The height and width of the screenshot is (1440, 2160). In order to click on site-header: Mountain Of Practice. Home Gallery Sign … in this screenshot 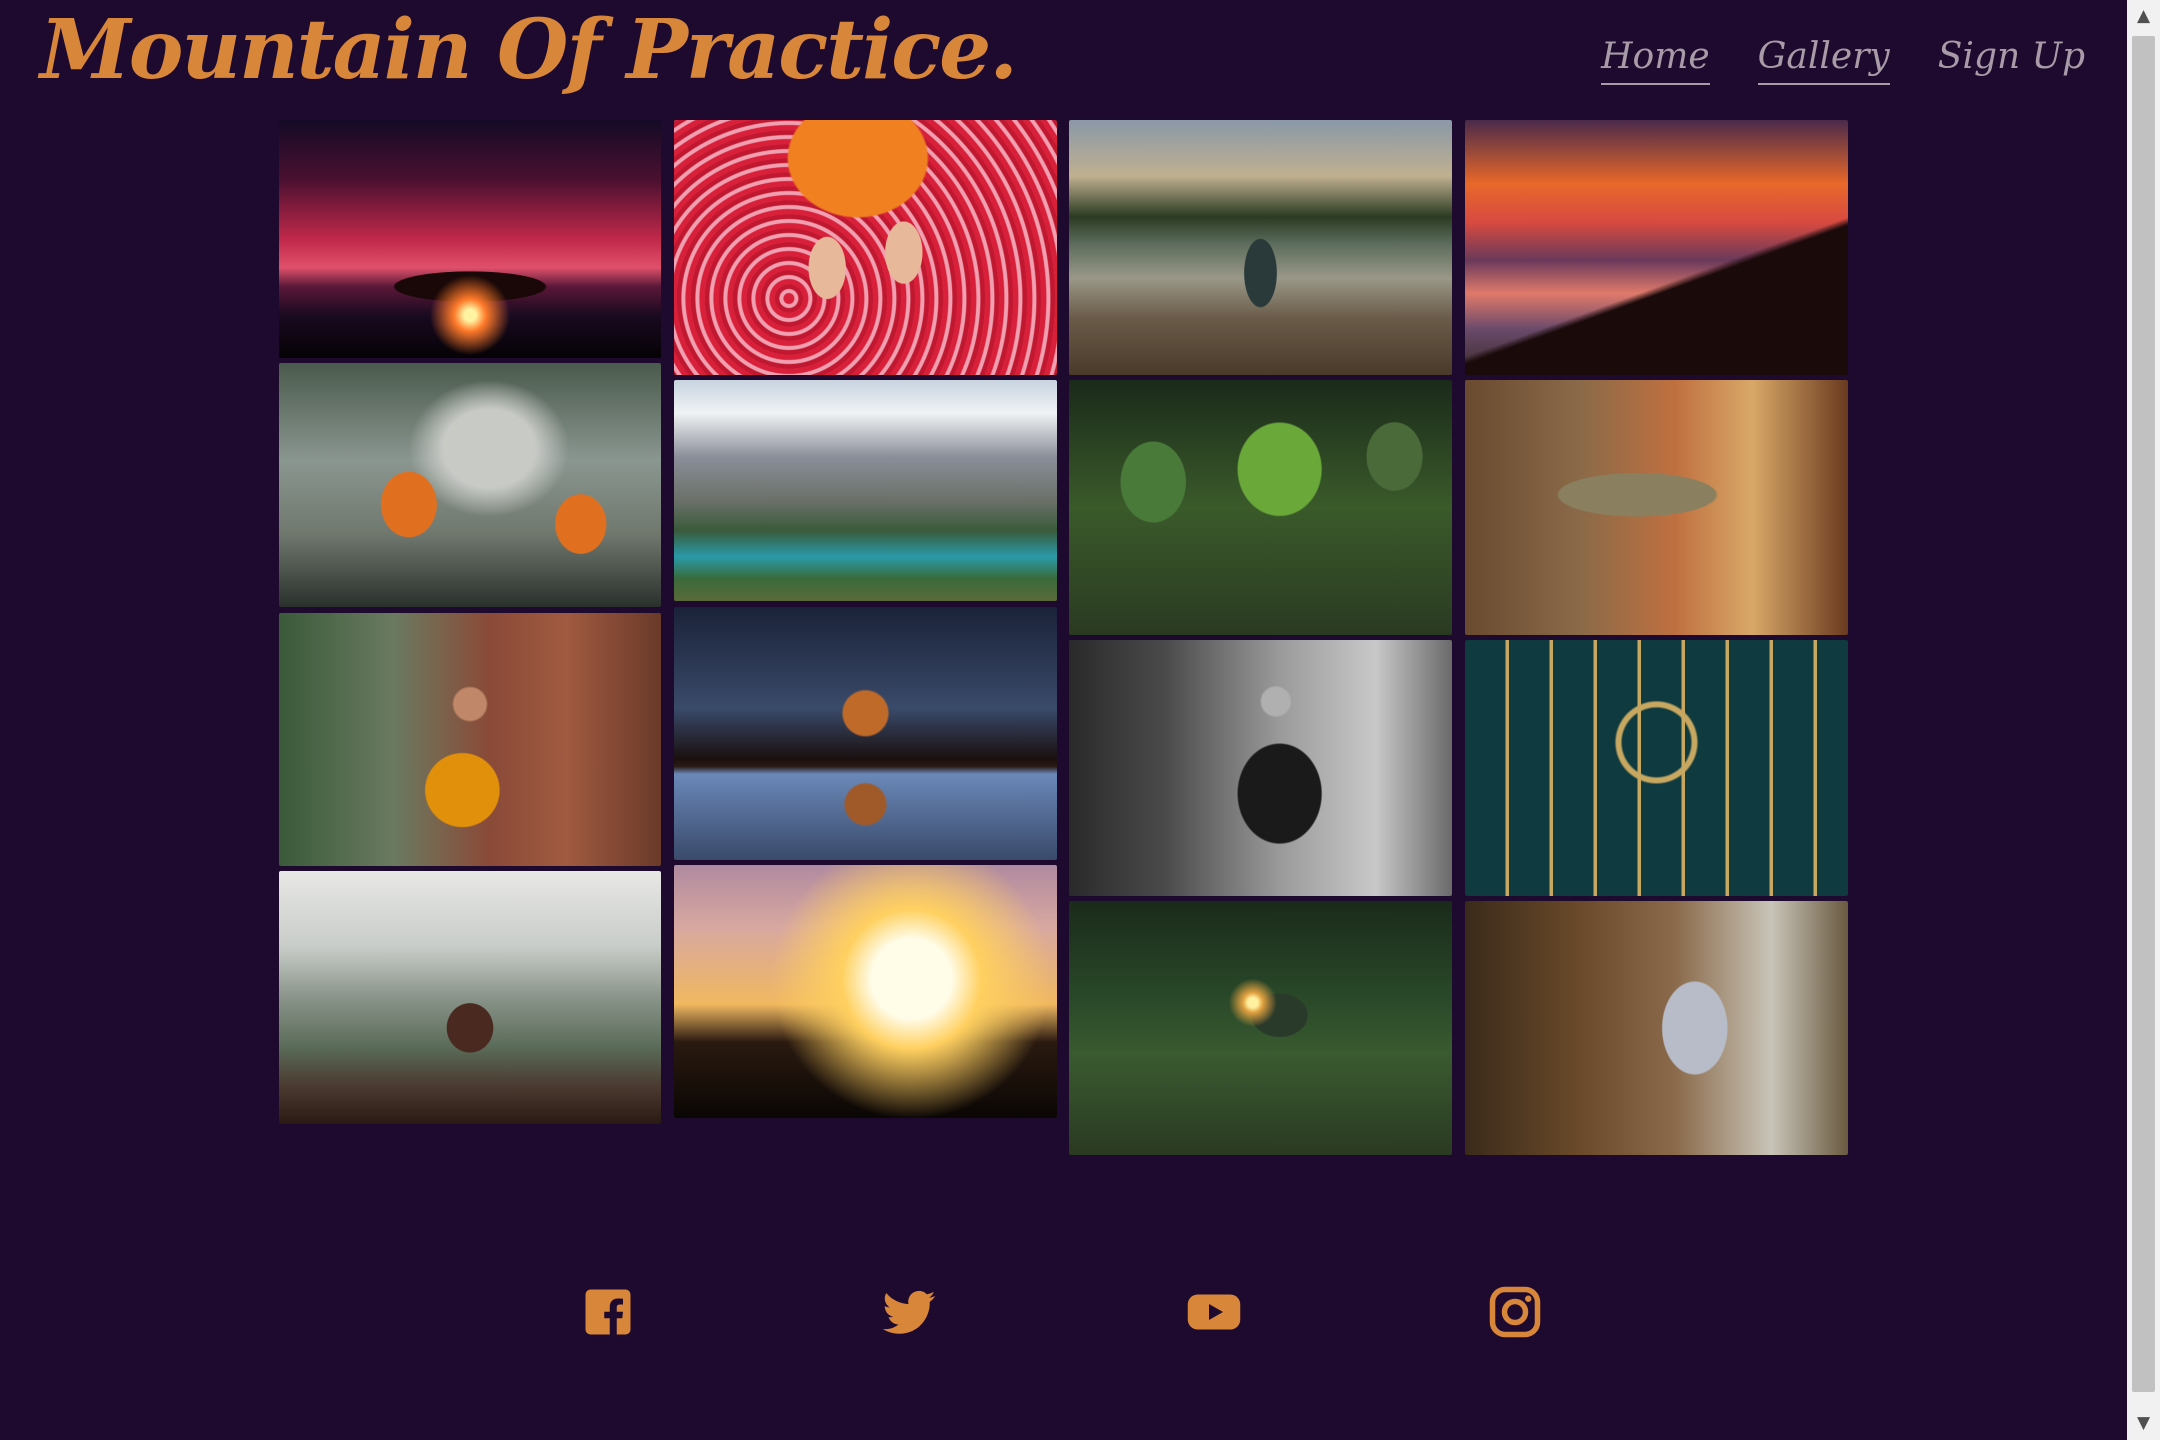, I will do `click(1063, 60)`.